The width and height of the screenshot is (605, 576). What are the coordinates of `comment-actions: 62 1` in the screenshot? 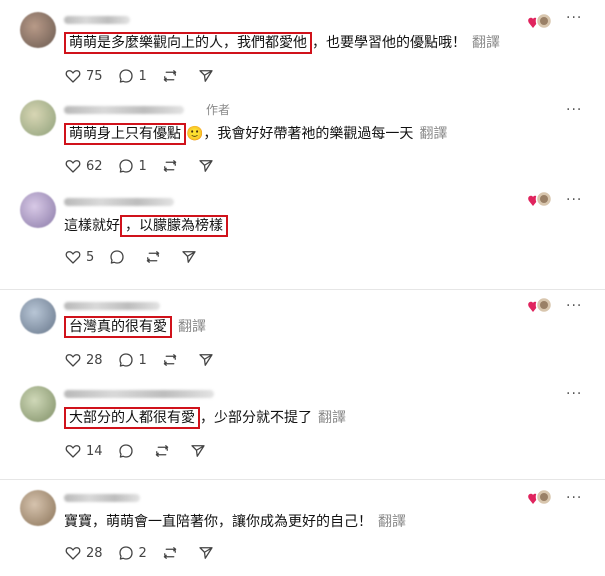 It's located at (148, 166).